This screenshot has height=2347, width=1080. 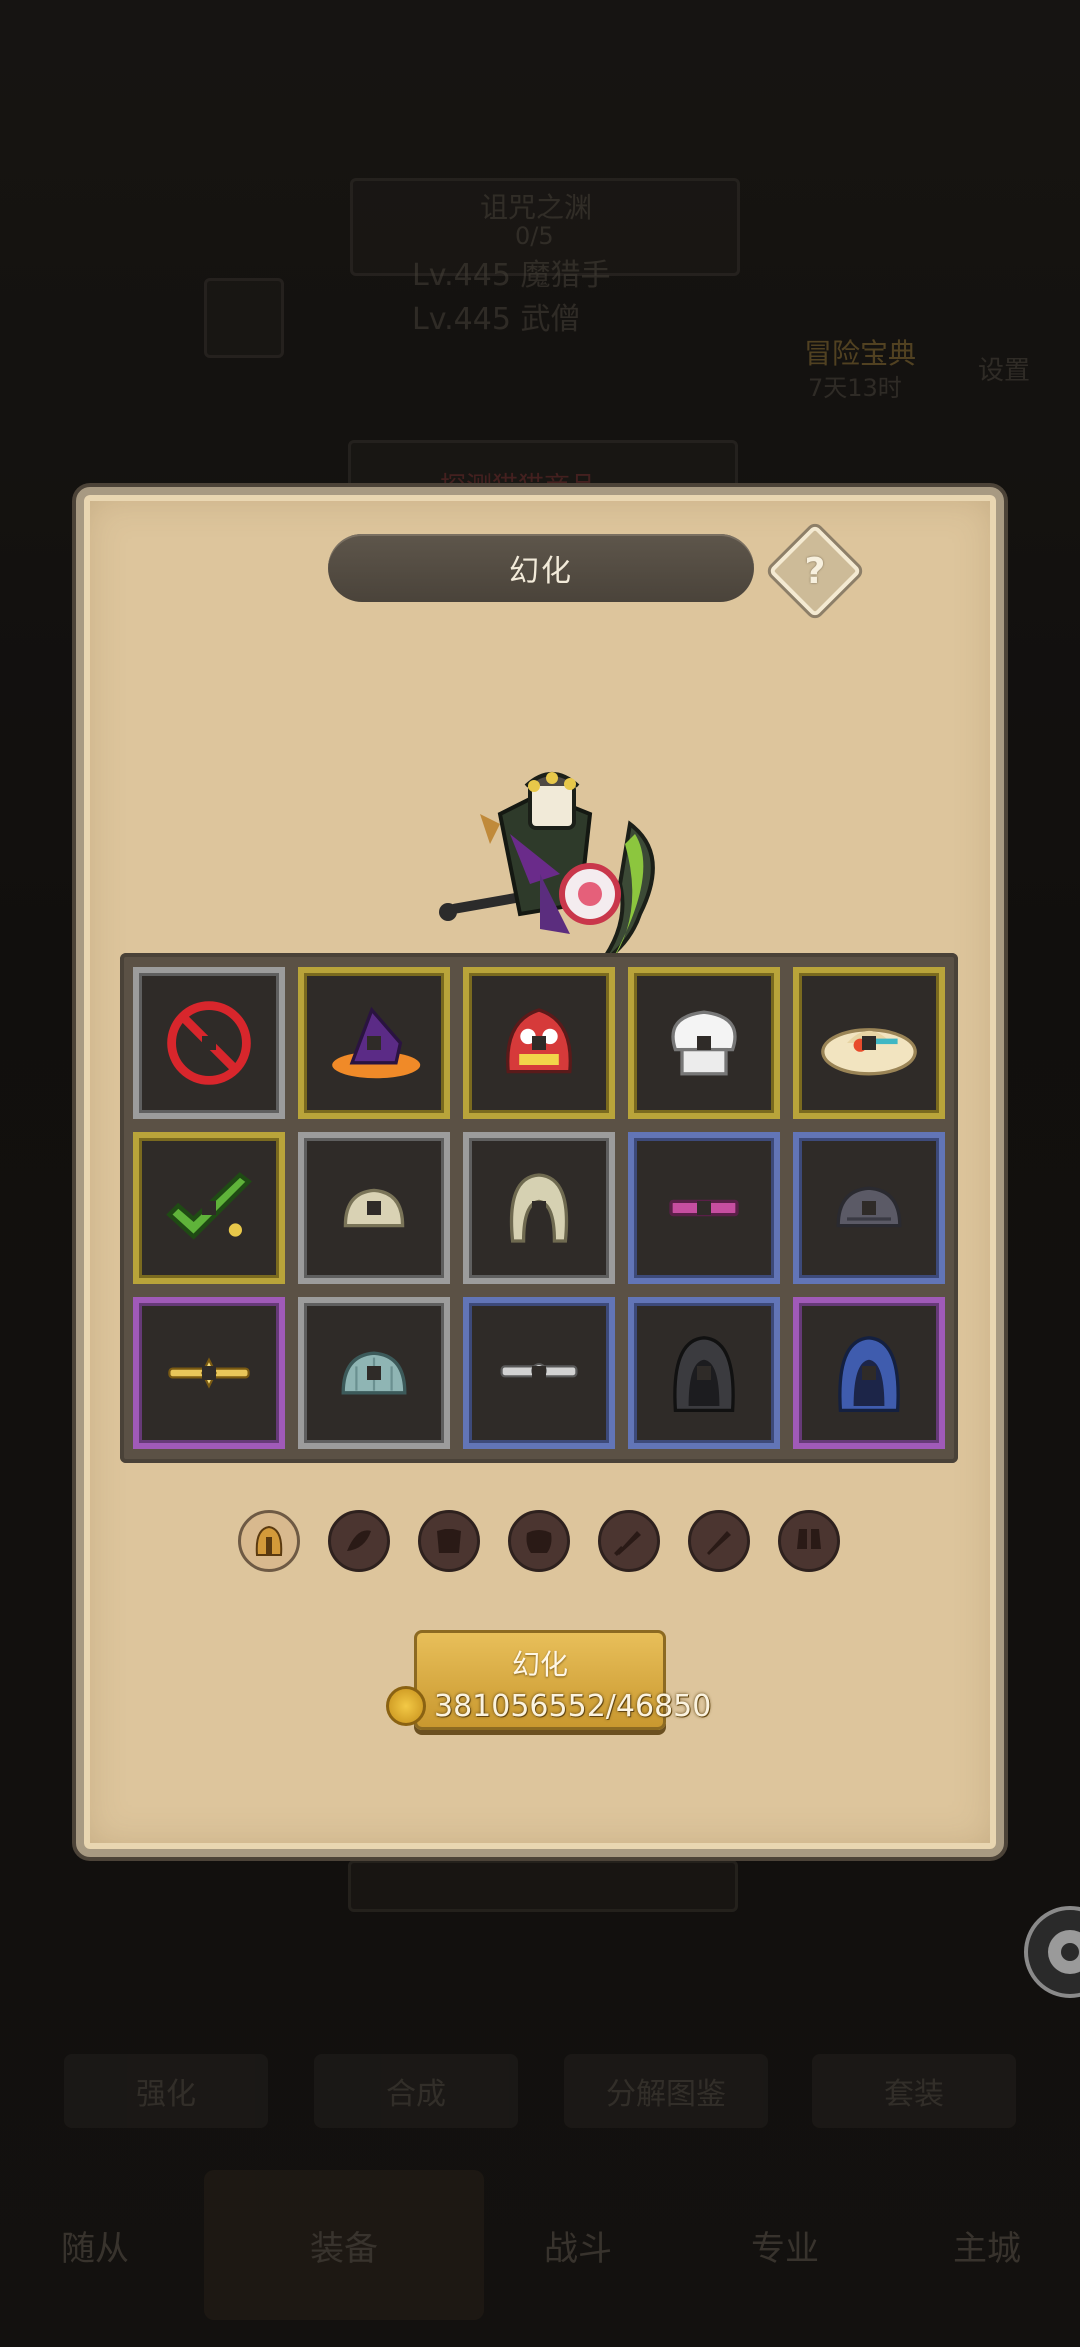 I want to click on helmet-icon, so click(x=269, y=1540).